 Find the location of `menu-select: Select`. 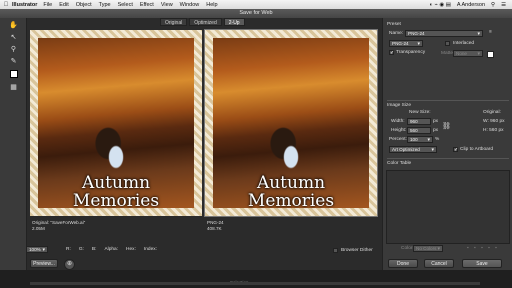

menu-select: Select is located at coordinates (125, 5).